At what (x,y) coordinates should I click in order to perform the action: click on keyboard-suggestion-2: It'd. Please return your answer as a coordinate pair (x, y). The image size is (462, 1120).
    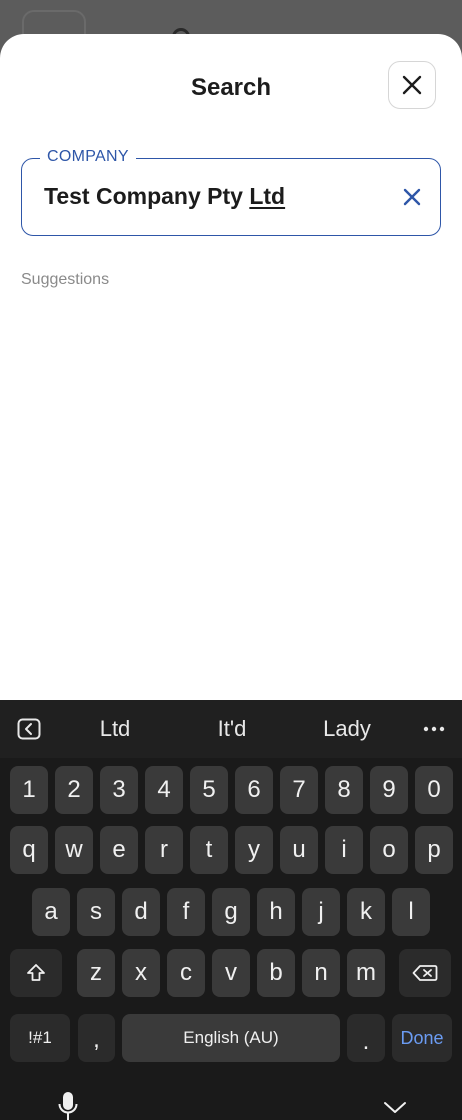
    Looking at the image, I should click on (232, 729).